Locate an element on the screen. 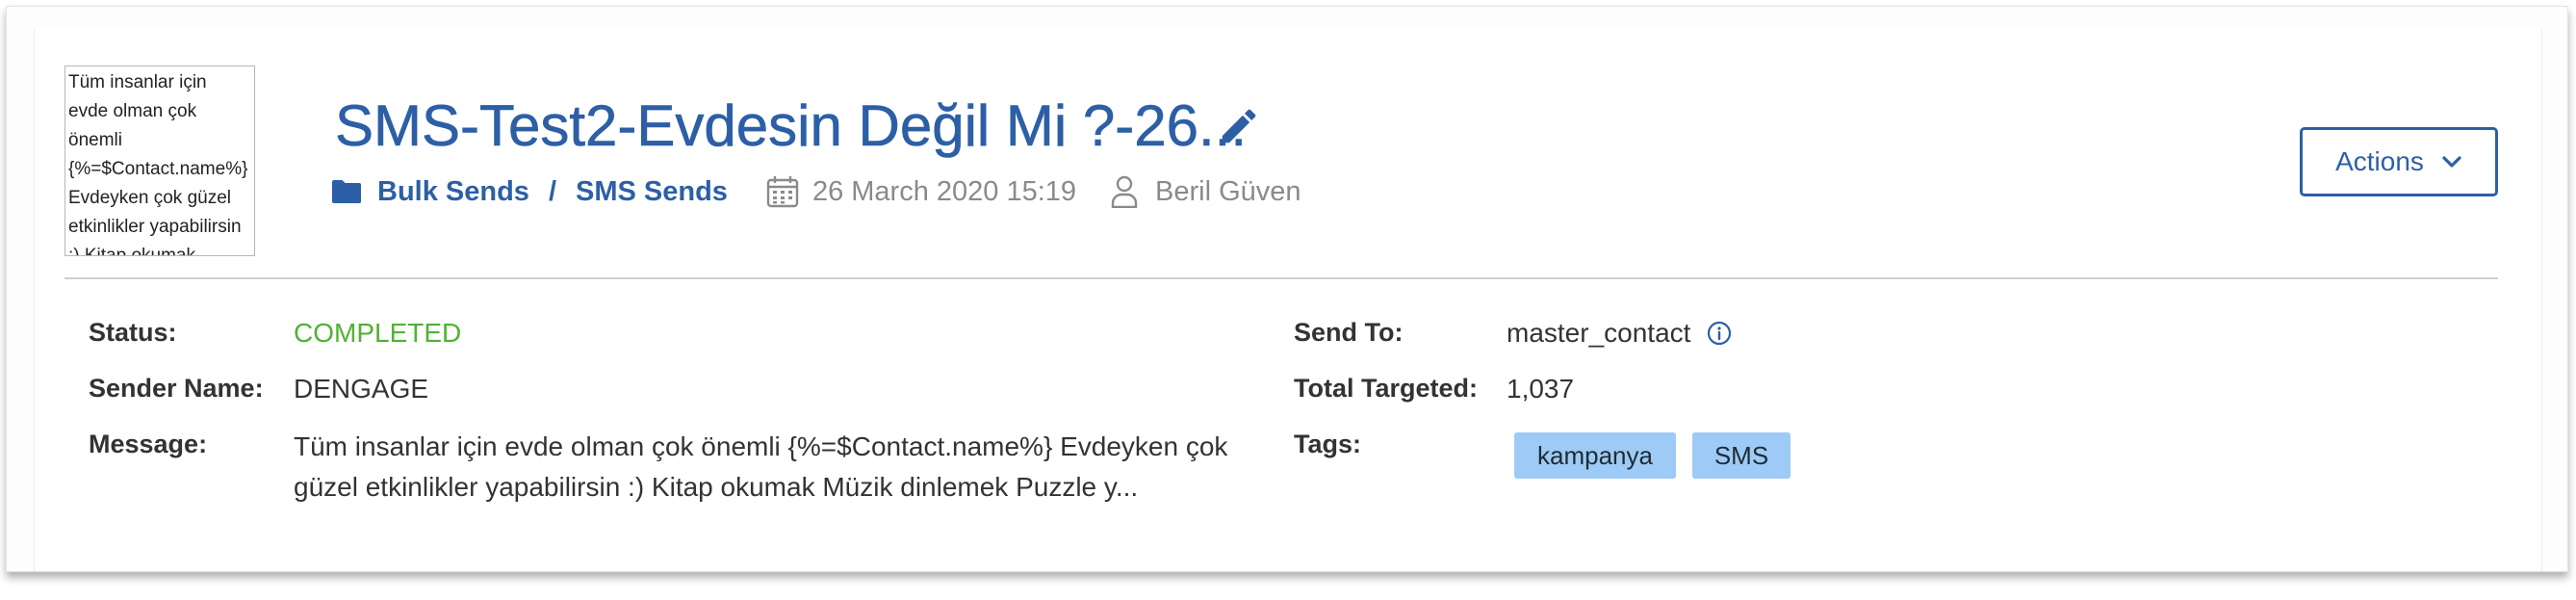 This screenshot has height=600, width=2576. header-divider is located at coordinates (1281, 278).